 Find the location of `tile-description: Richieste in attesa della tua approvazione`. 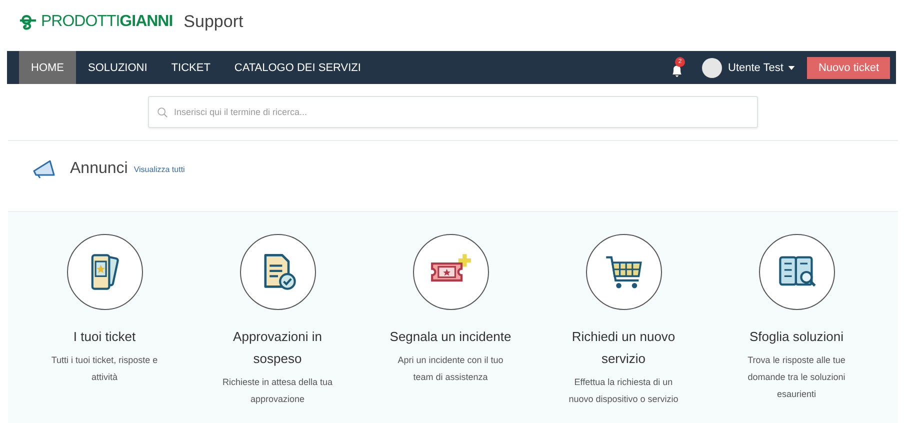

tile-description: Richieste in attesa della tua approvazione is located at coordinates (277, 391).